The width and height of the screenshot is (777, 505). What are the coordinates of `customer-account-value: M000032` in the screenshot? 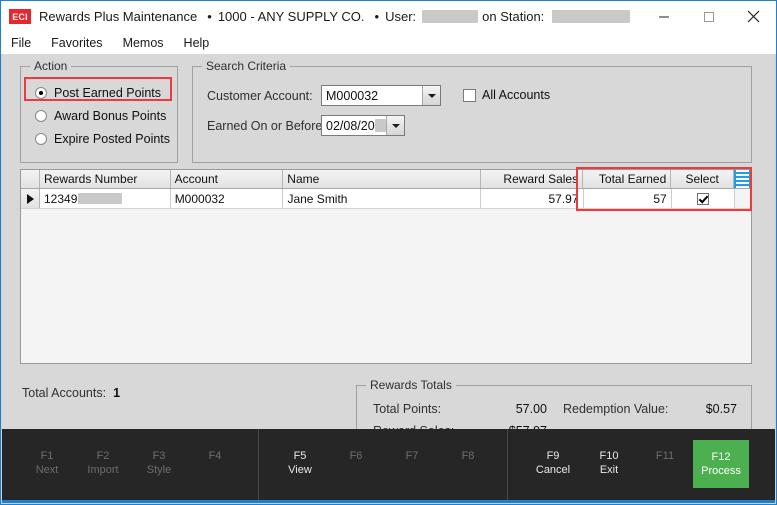 It's located at (352, 95).